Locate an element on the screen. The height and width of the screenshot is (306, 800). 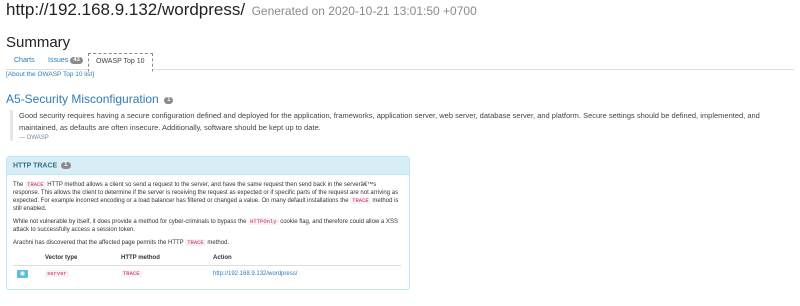
column-header-vector-type: Vector type is located at coordinates (79, 259).